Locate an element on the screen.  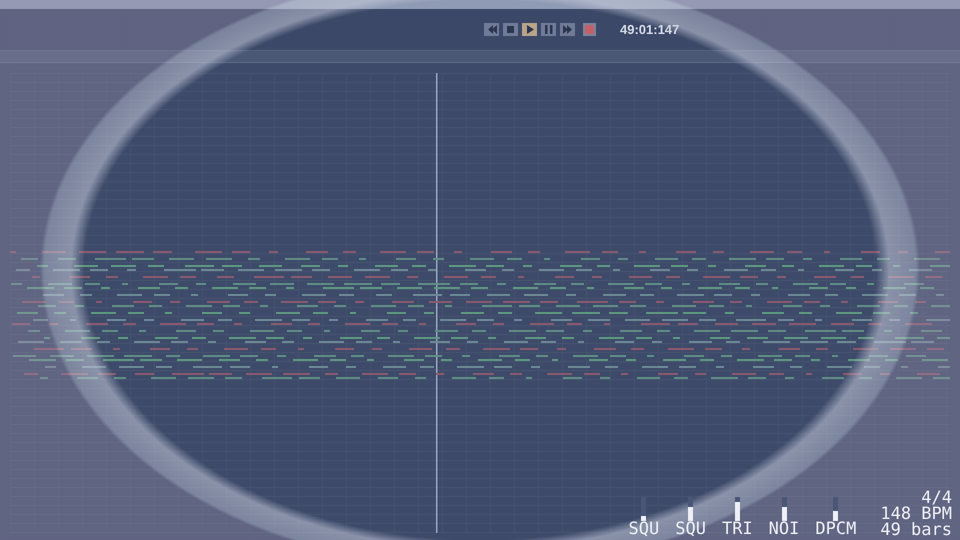
pause-button is located at coordinates (548, 29).